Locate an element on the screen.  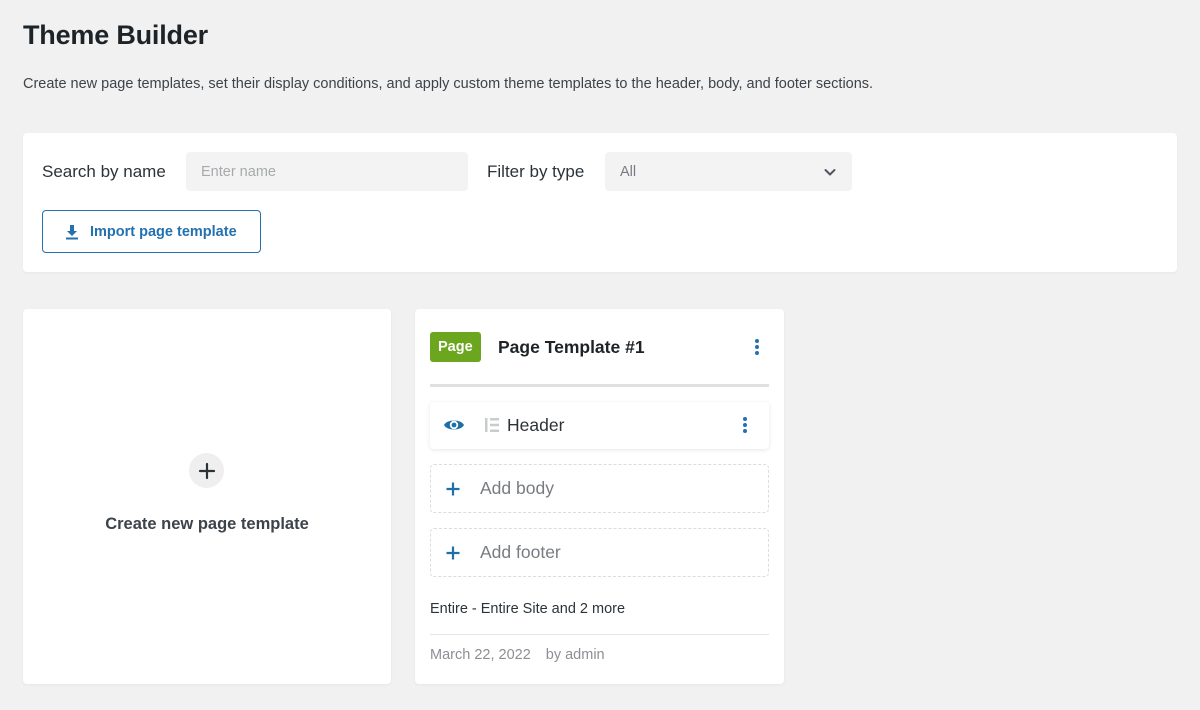
create-plus-button is located at coordinates (206, 470).